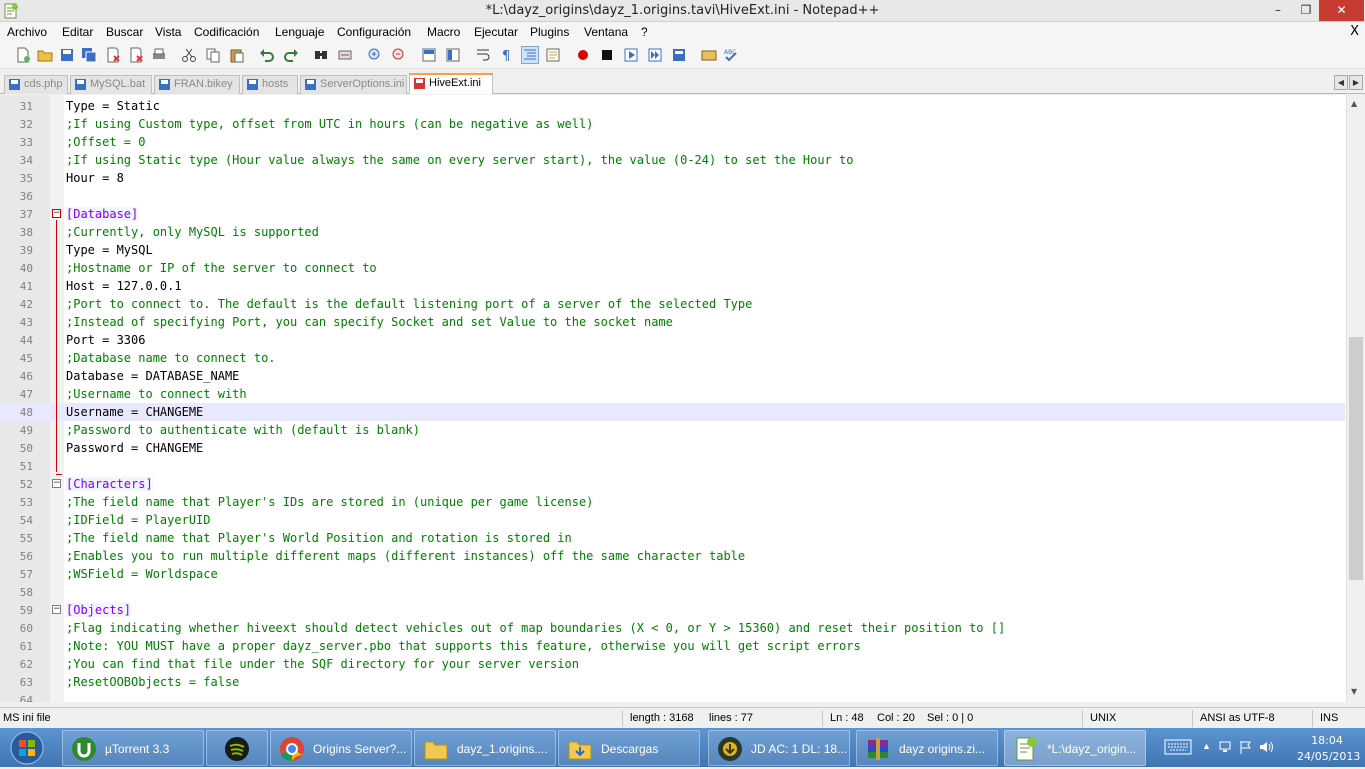 The image size is (1365, 769). I want to click on menu-plugins: Plugins, so click(549, 32).